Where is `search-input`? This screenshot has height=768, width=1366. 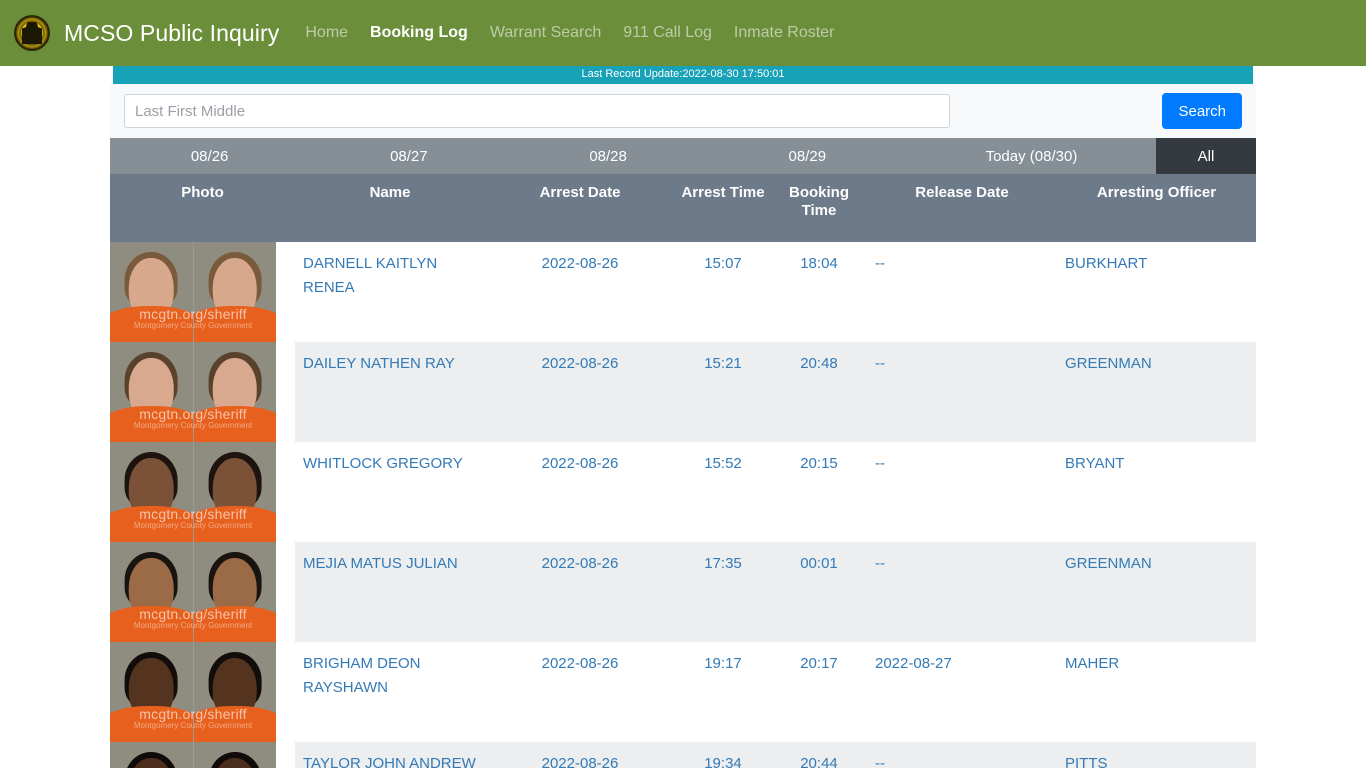 search-input is located at coordinates (537, 111).